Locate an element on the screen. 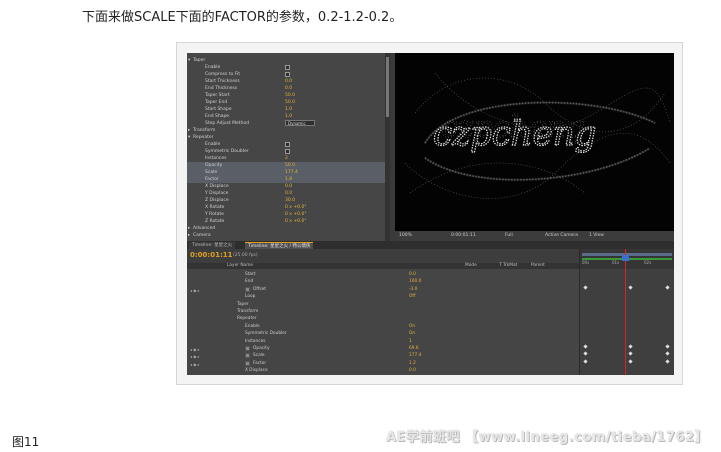  effect-row: Repeater ▾ is located at coordinates (286, 137).